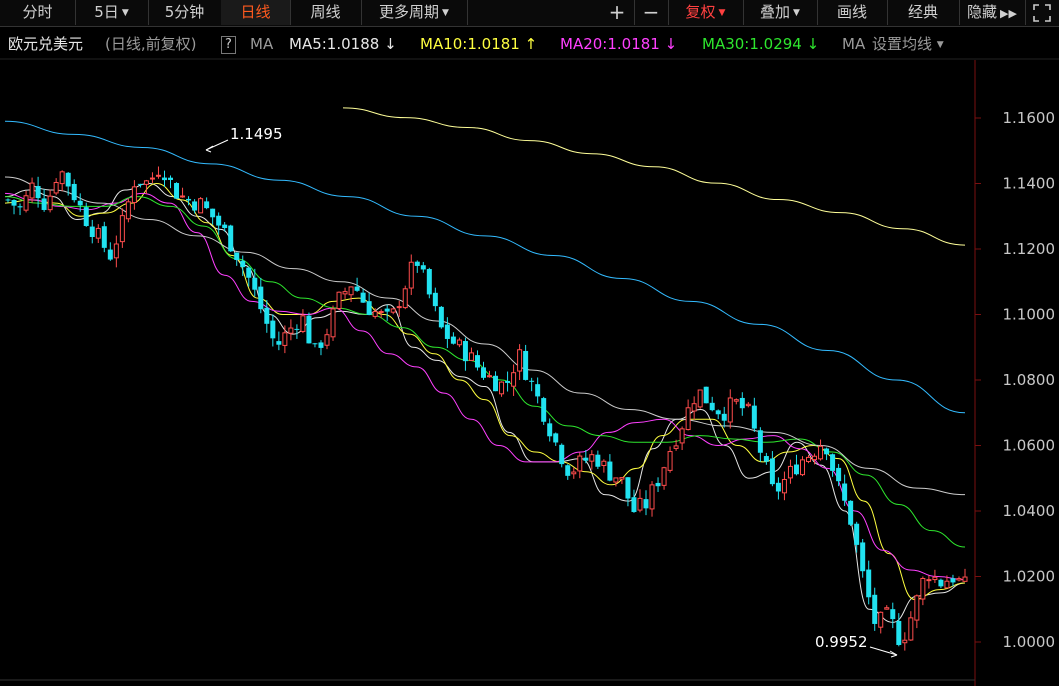 Image resolution: width=1059 pixels, height=686 pixels. Describe the element at coordinates (256, 134) in the screenshot. I see `high-annotation-label: 1.1495` at that location.